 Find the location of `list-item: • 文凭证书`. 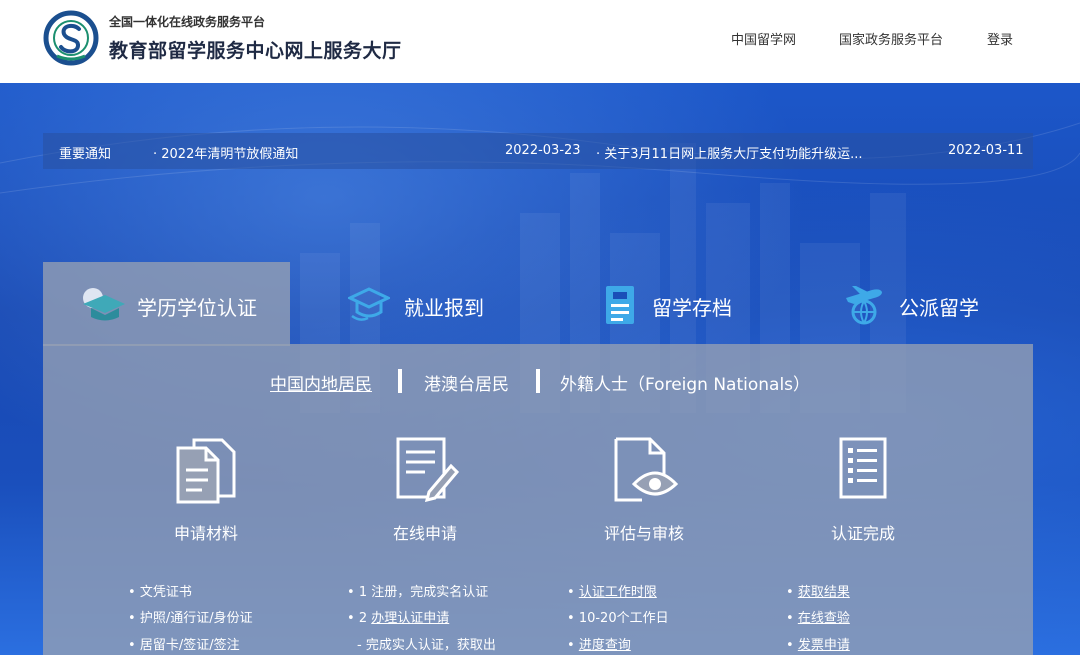

list-item: • 文凭证书 is located at coordinates (160, 592).